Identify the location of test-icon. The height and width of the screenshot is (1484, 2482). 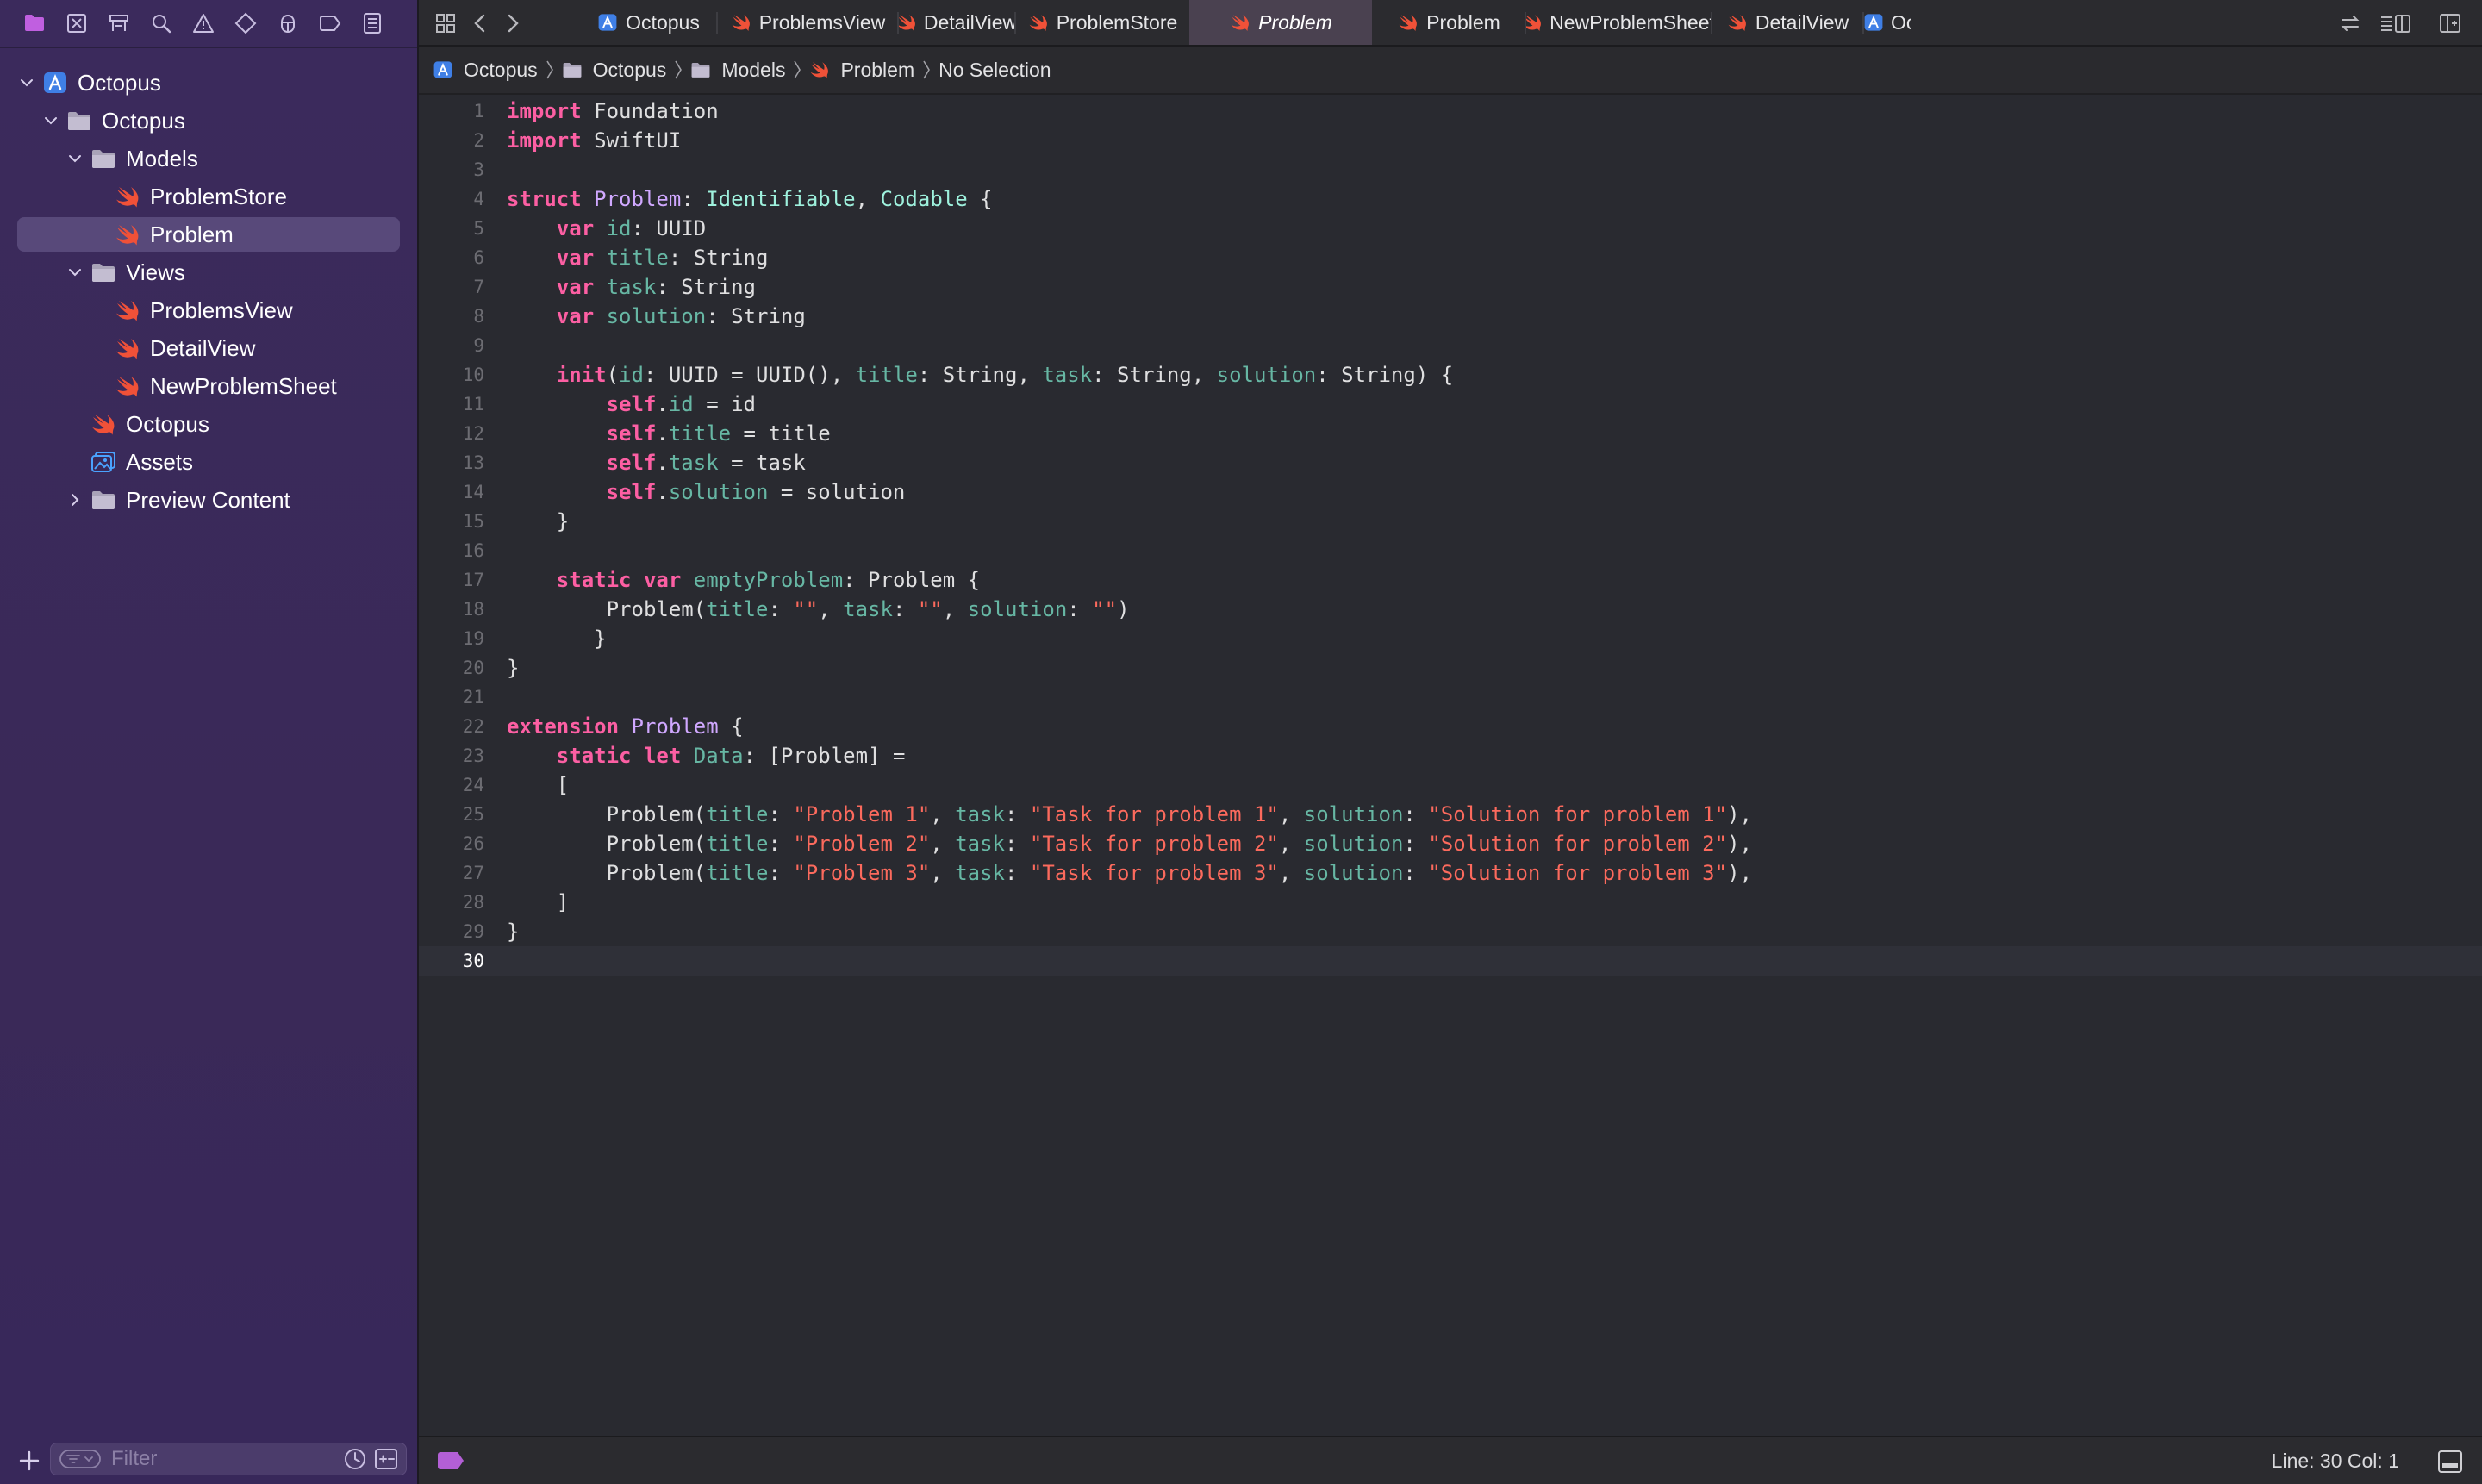
(246, 23).